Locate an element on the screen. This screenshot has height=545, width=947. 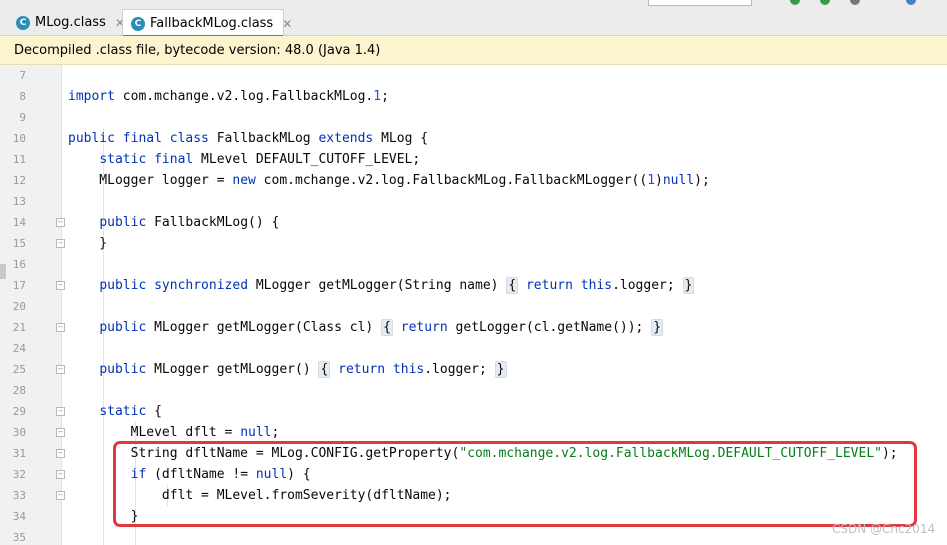
line-number: 28 is located at coordinates (19, 390).